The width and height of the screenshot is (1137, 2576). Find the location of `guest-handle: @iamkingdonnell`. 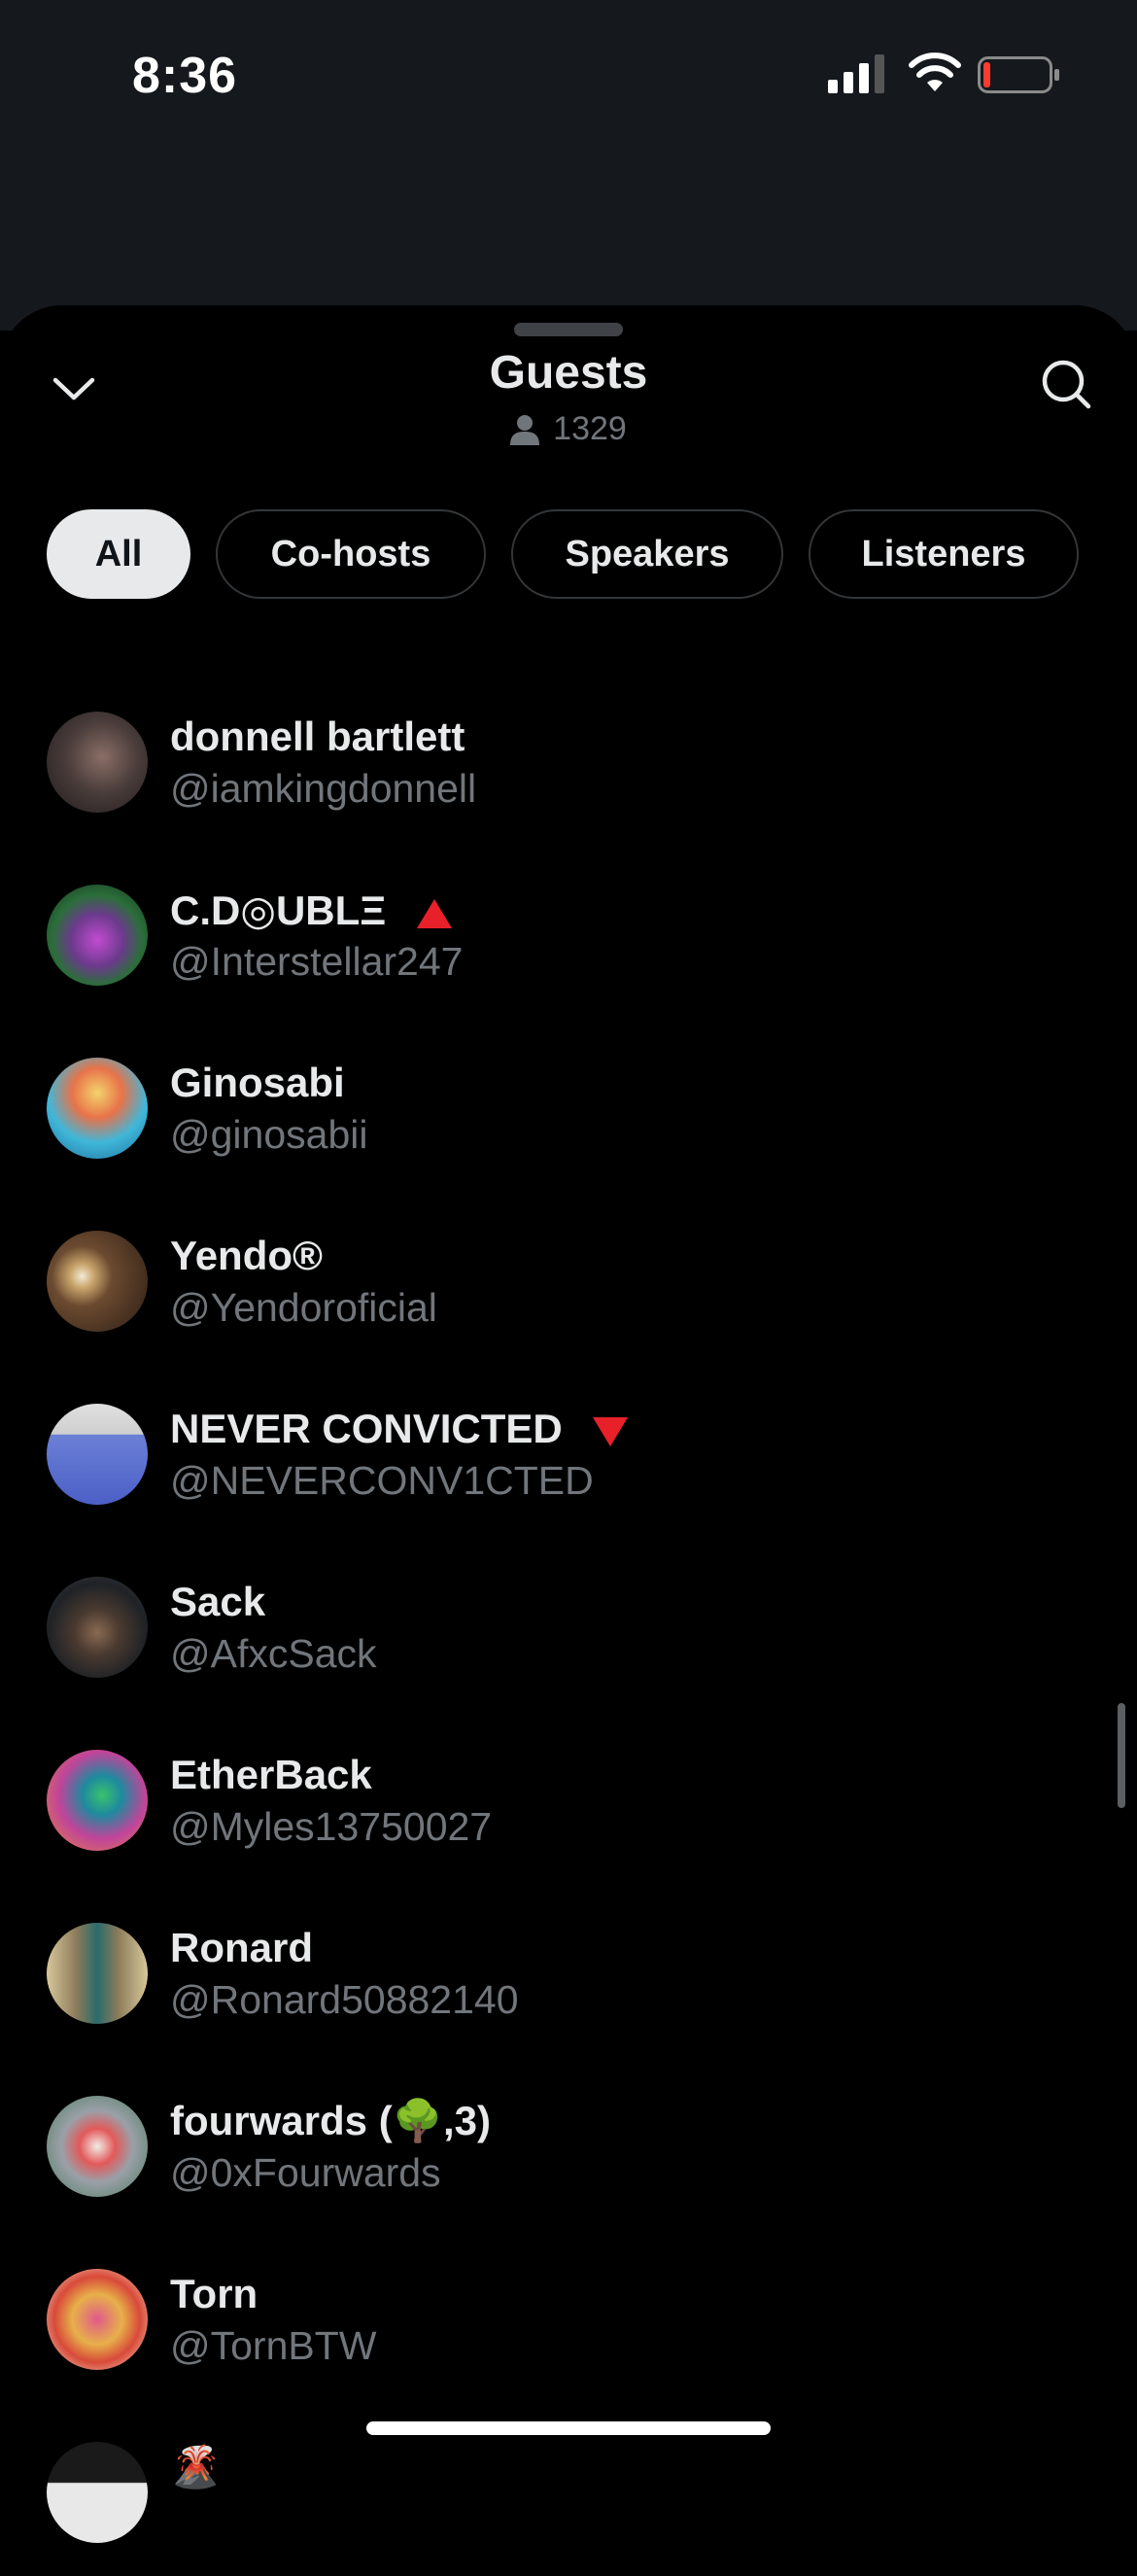

guest-handle: @iamkingdonnell is located at coordinates (324, 789).